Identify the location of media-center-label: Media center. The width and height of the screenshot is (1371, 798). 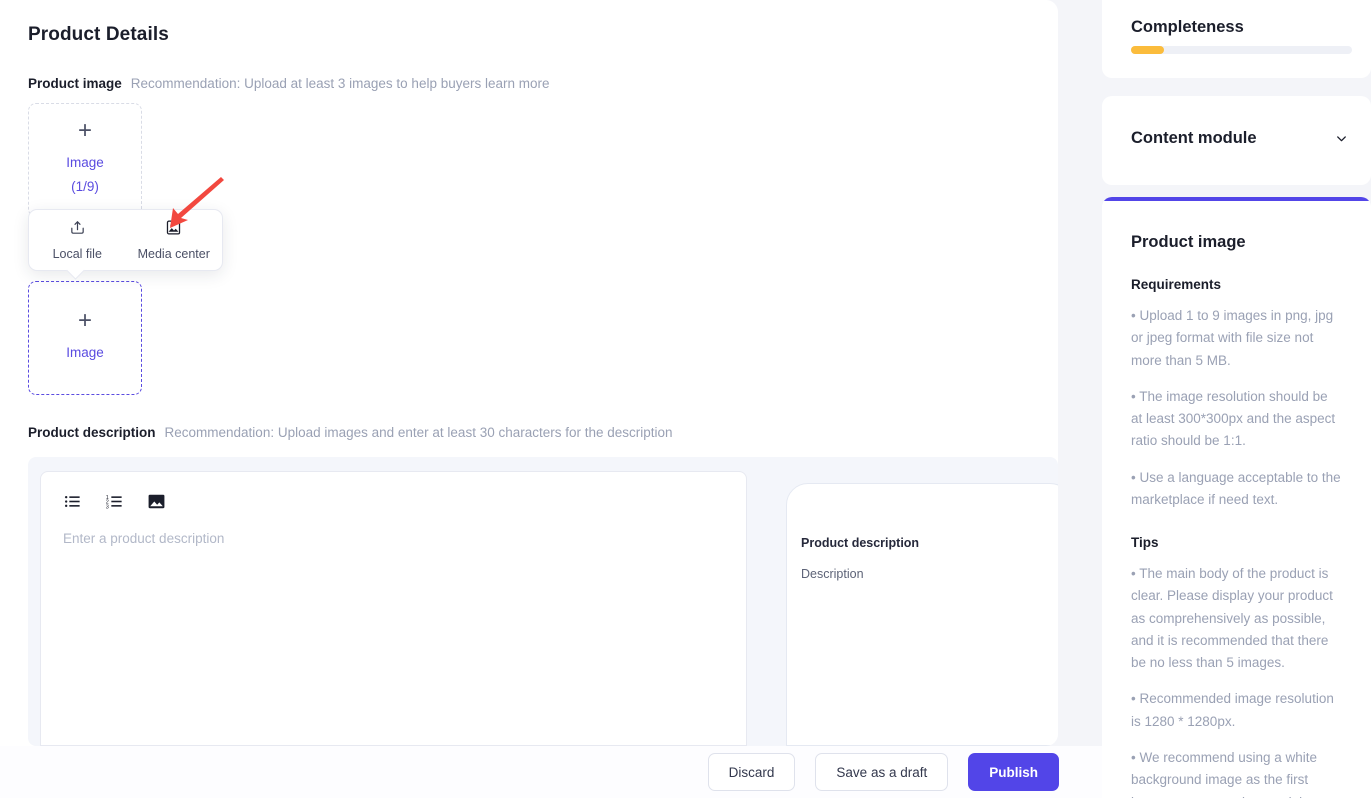
(173, 254).